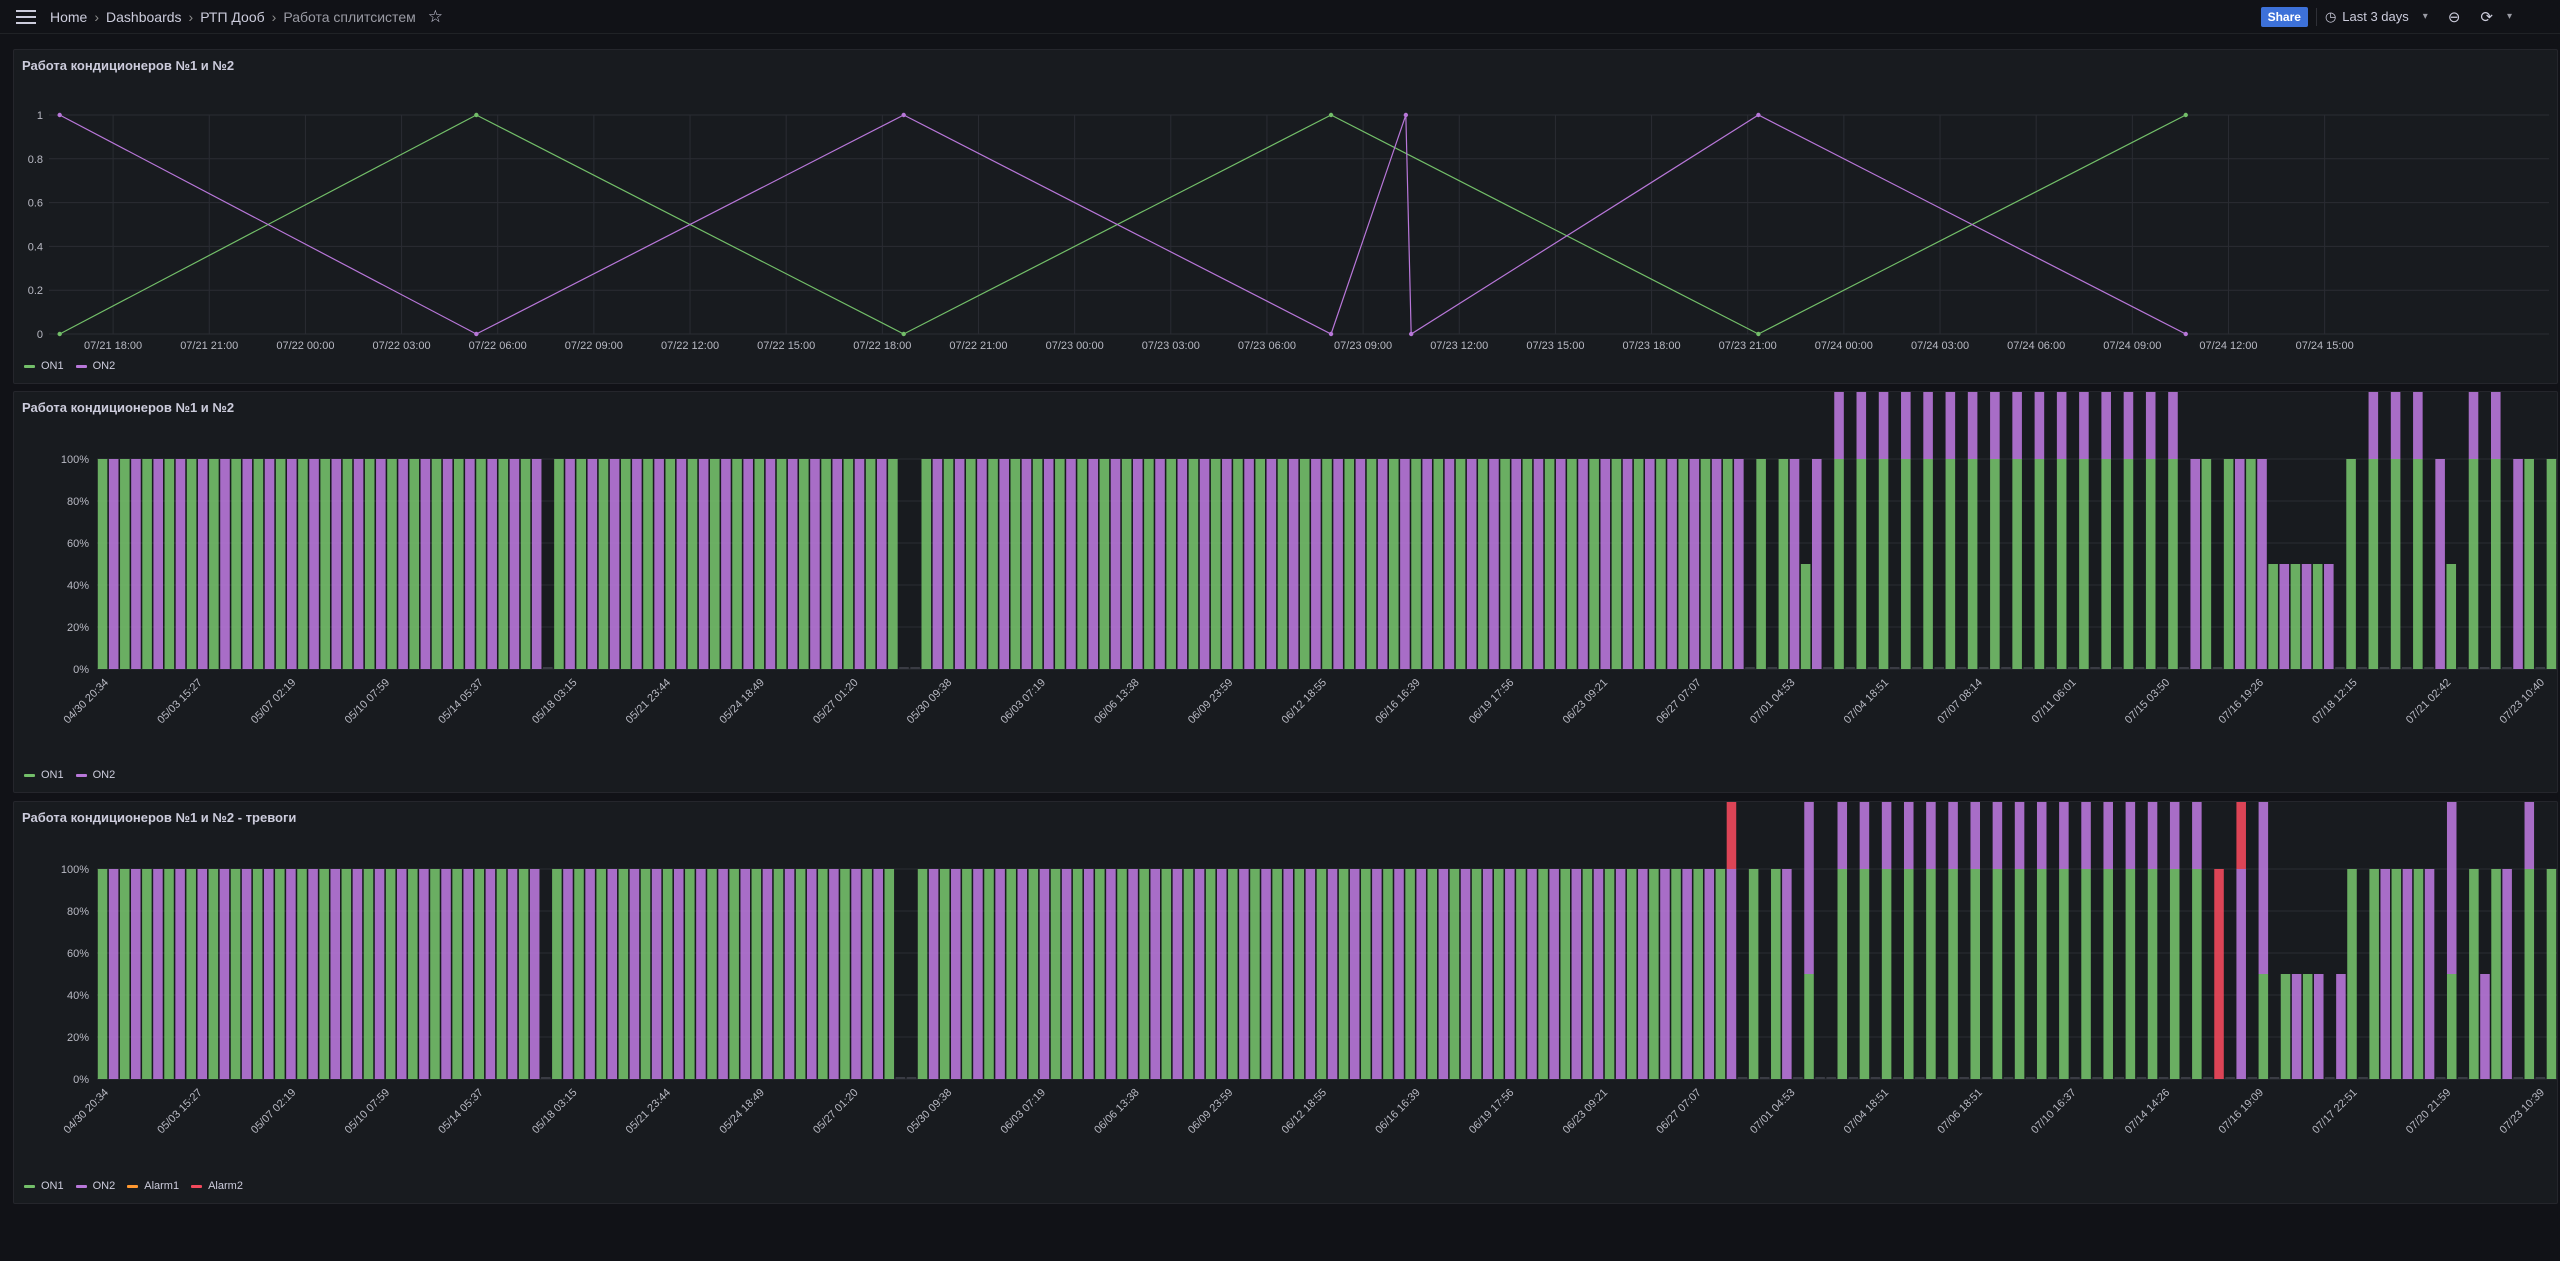  Describe the element at coordinates (1867, 1112) in the screenshot. I see `x-tick-label: 07/04 18:51` at that location.